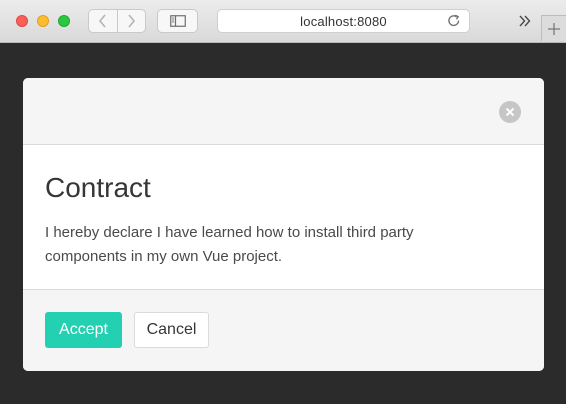 The width and height of the screenshot is (566, 404). I want to click on double-chevron-right-icon, so click(525, 21).